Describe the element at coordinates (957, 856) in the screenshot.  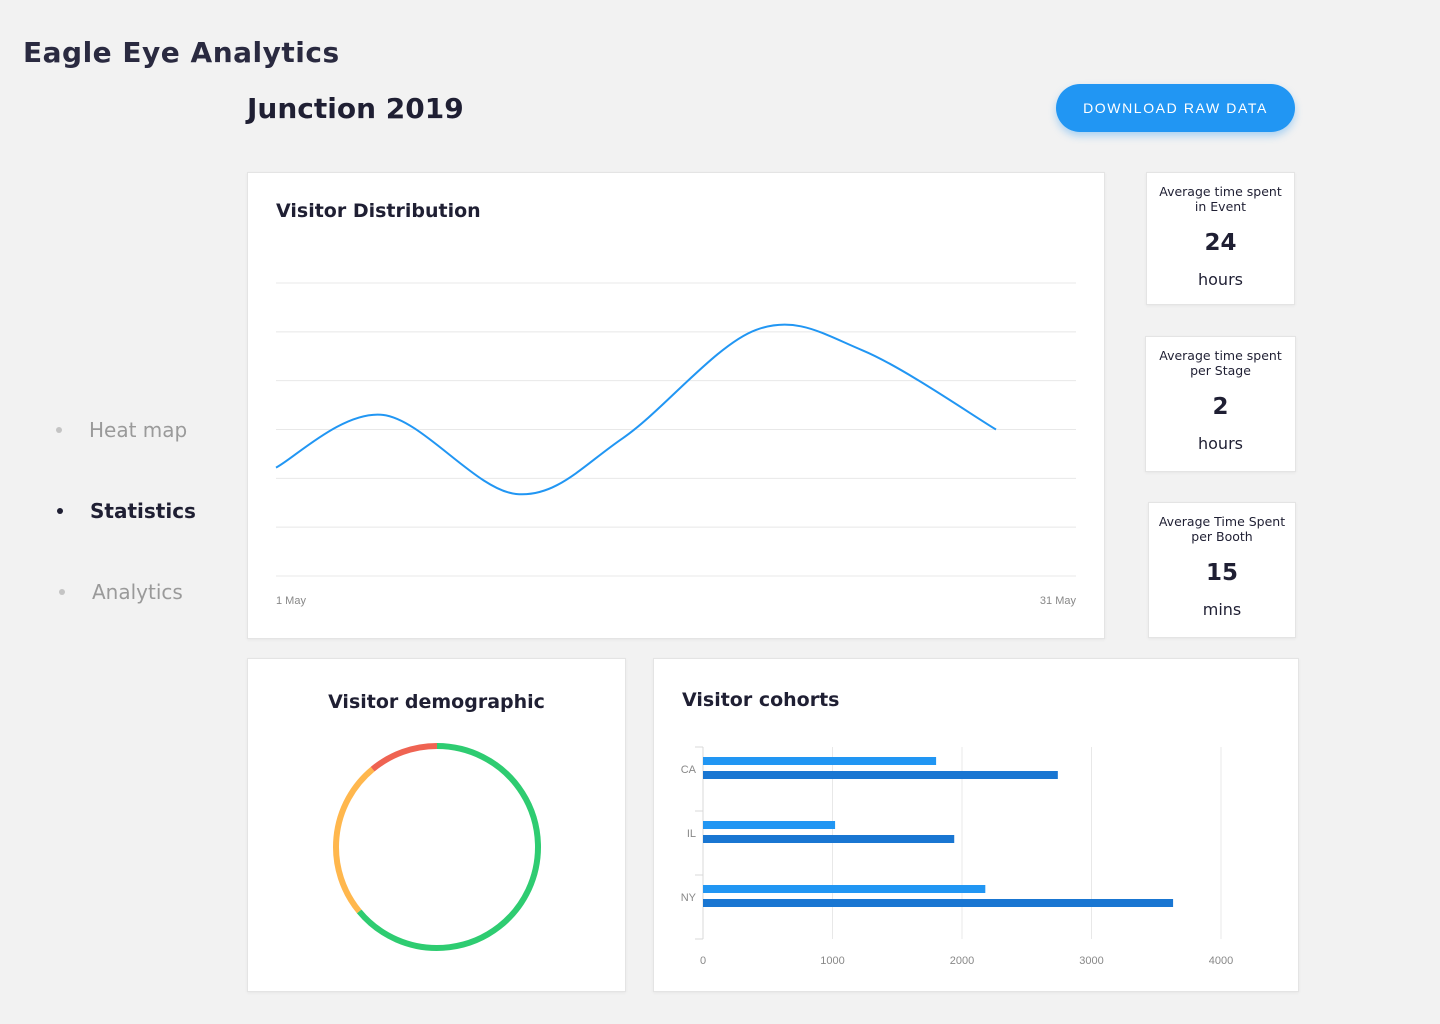
I see `visitor-cohorts-chart: 0 1000 2000 3000 4000 CA IL NY` at that location.